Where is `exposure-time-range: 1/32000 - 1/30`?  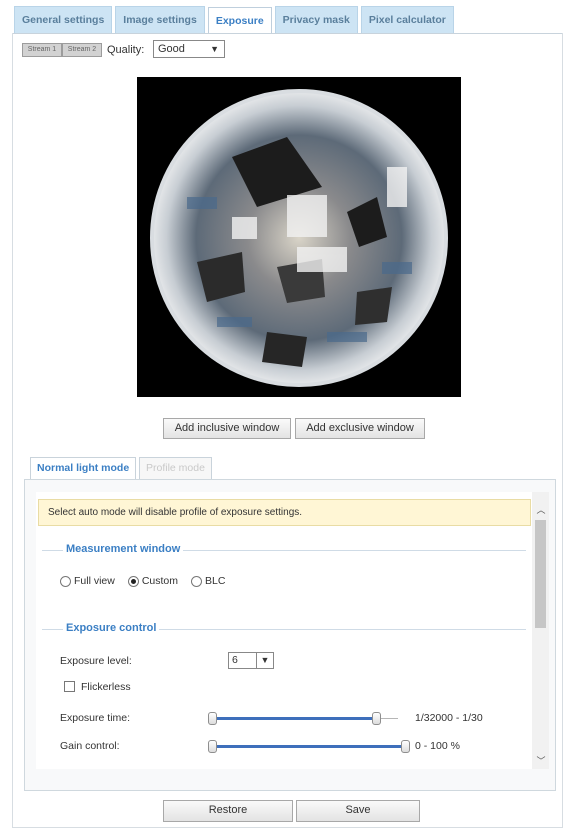
exposure-time-range: 1/32000 - 1/30 is located at coordinates (449, 718).